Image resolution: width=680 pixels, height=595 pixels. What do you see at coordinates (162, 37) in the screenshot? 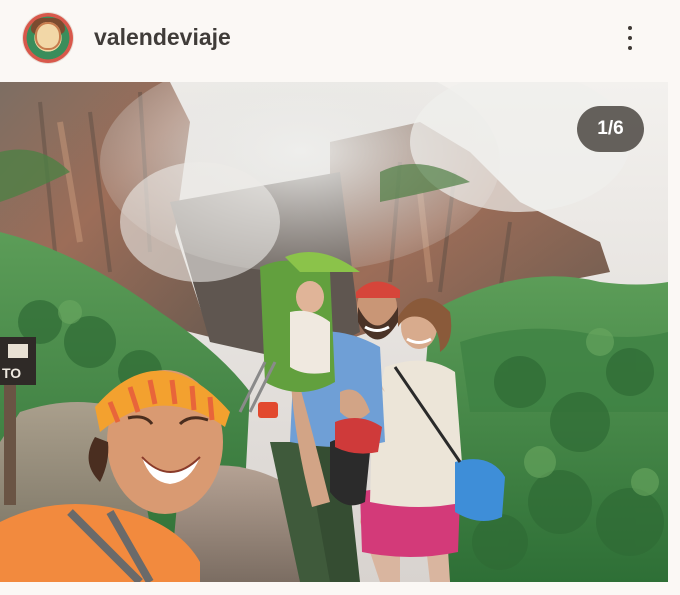
I see `username: valendeviaje` at bounding box center [162, 37].